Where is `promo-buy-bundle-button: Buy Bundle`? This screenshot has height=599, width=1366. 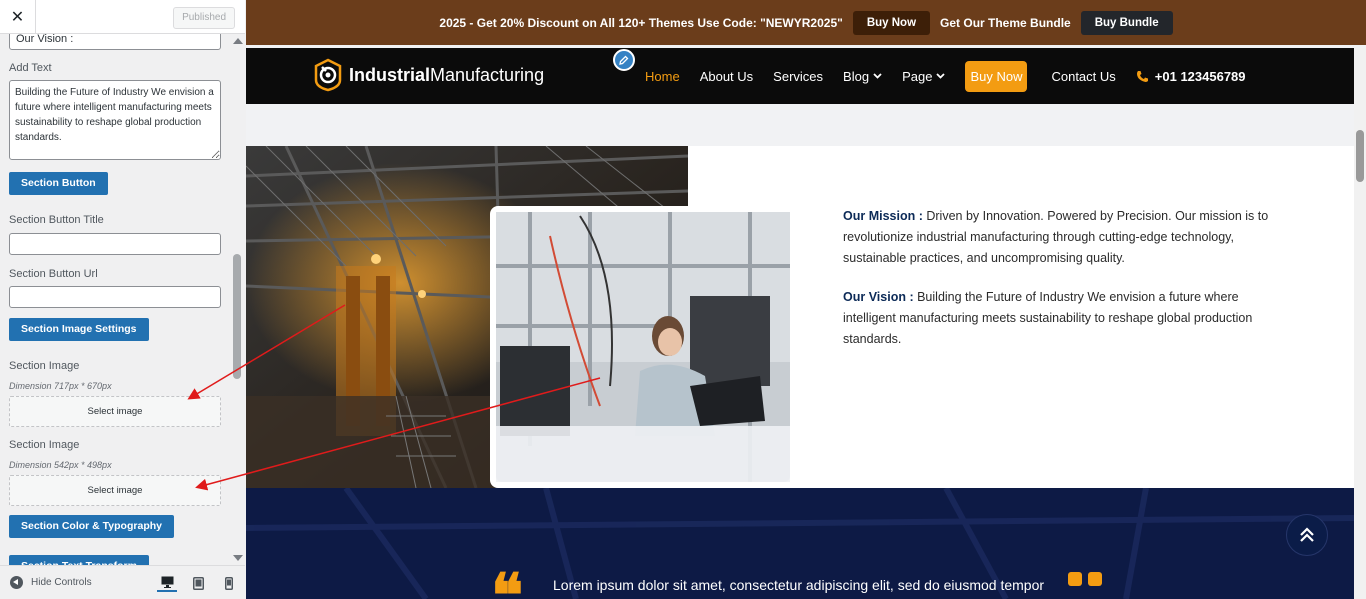
promo-buy-bundle-button: Buy Bundle is located at coordinates (1126, 22).